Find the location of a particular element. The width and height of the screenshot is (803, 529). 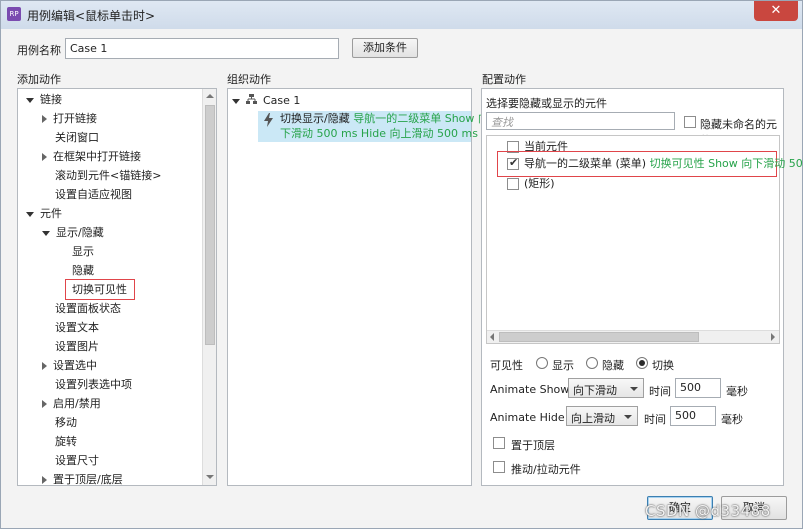

scrollbar-thumb is located at coordinates (210, 225).